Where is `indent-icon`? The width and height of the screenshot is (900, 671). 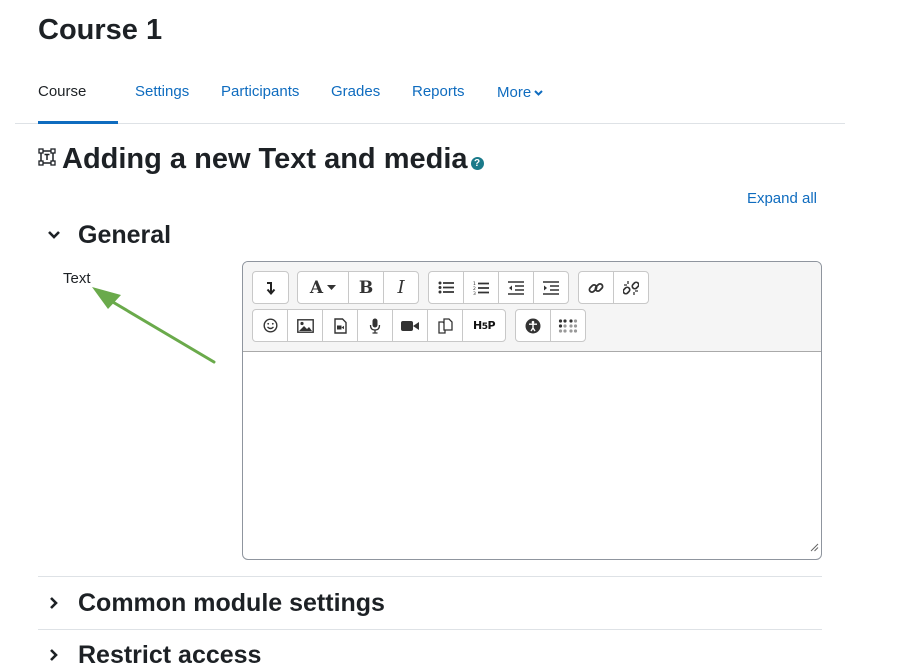
indent-icon is located at coordinates (551, 287).